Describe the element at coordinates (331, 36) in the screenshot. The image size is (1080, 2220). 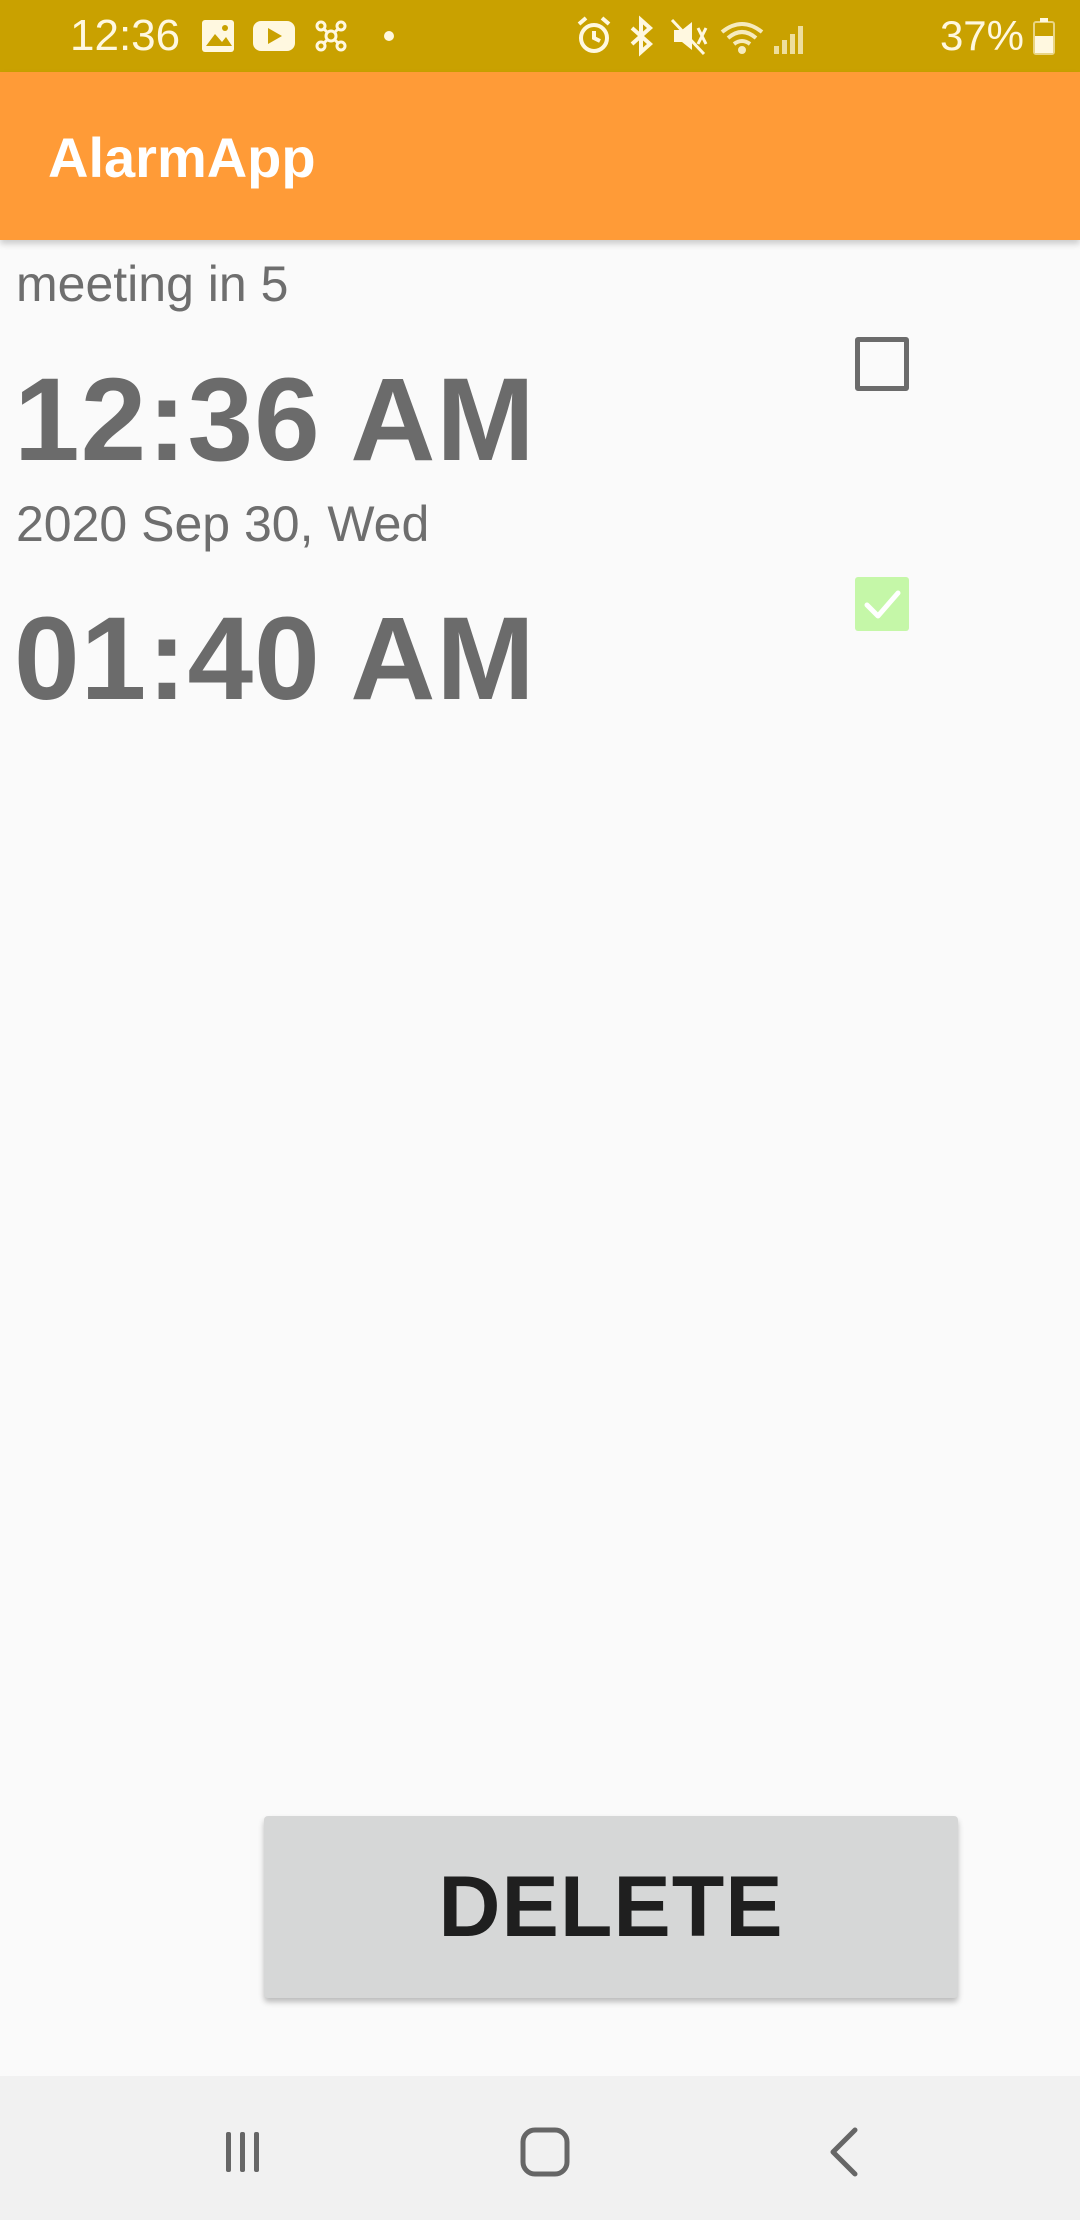
I see `network-icon` at that location.